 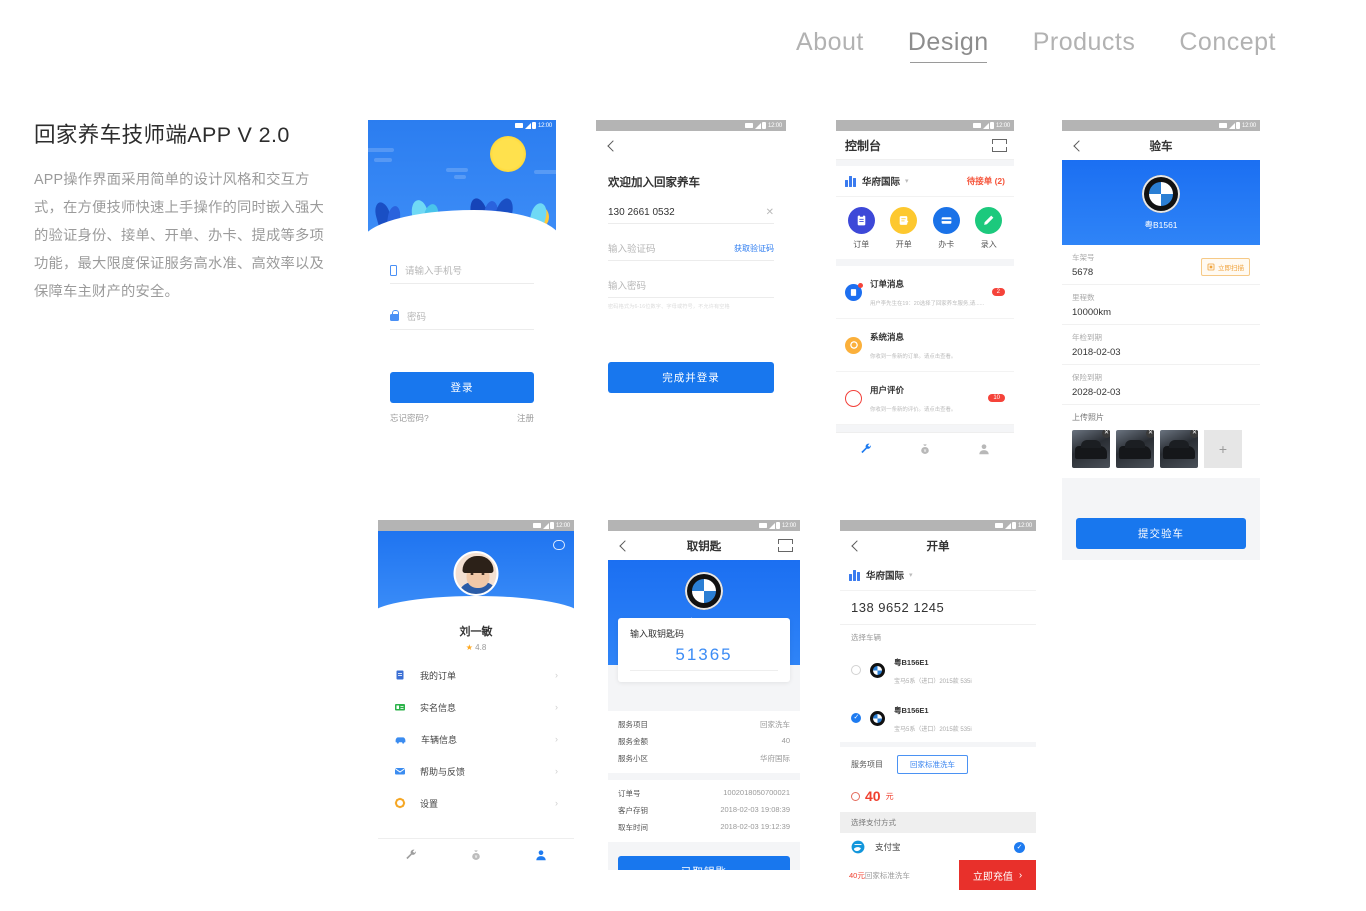 I want to click on nav-item-about: About, so click(x=830, y=45).